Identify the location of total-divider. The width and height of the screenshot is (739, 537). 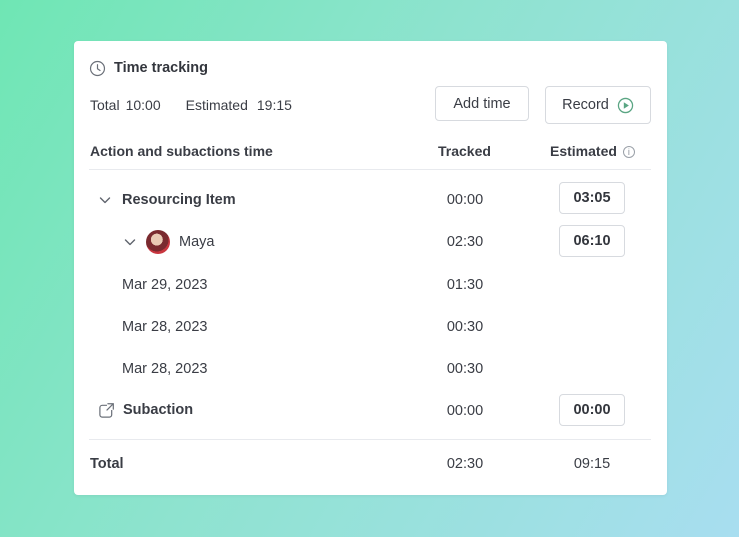
(370, 439).